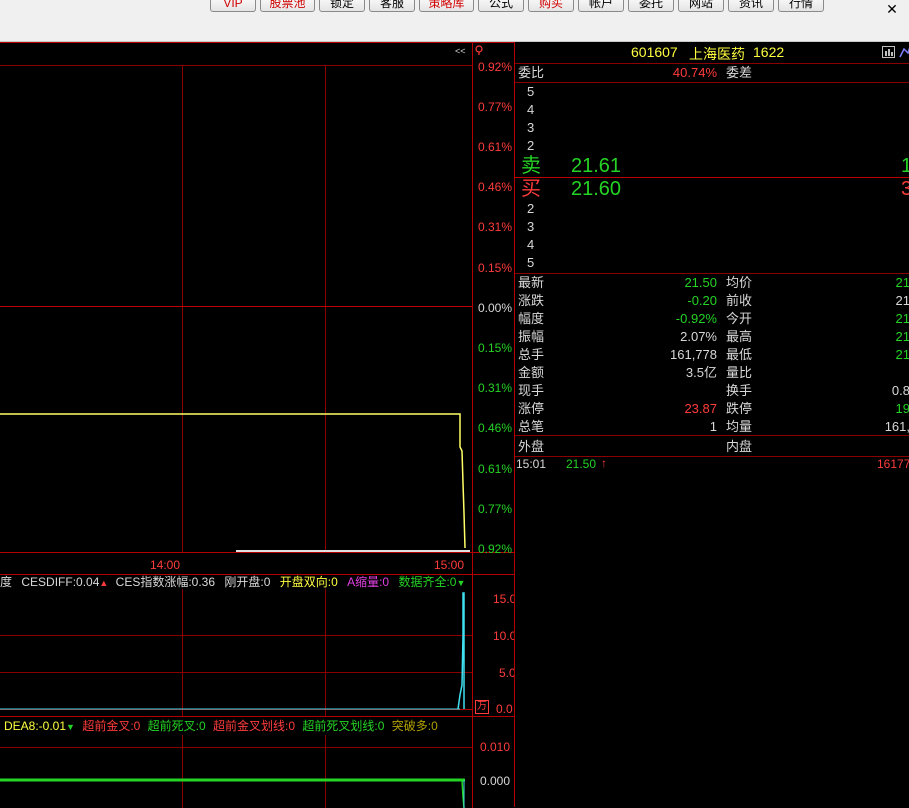 This screenshot has width=909, height=808. Describe the element at coordinates (739, 408) in the screenshot. I see `stat-label: 跌停` at that location.